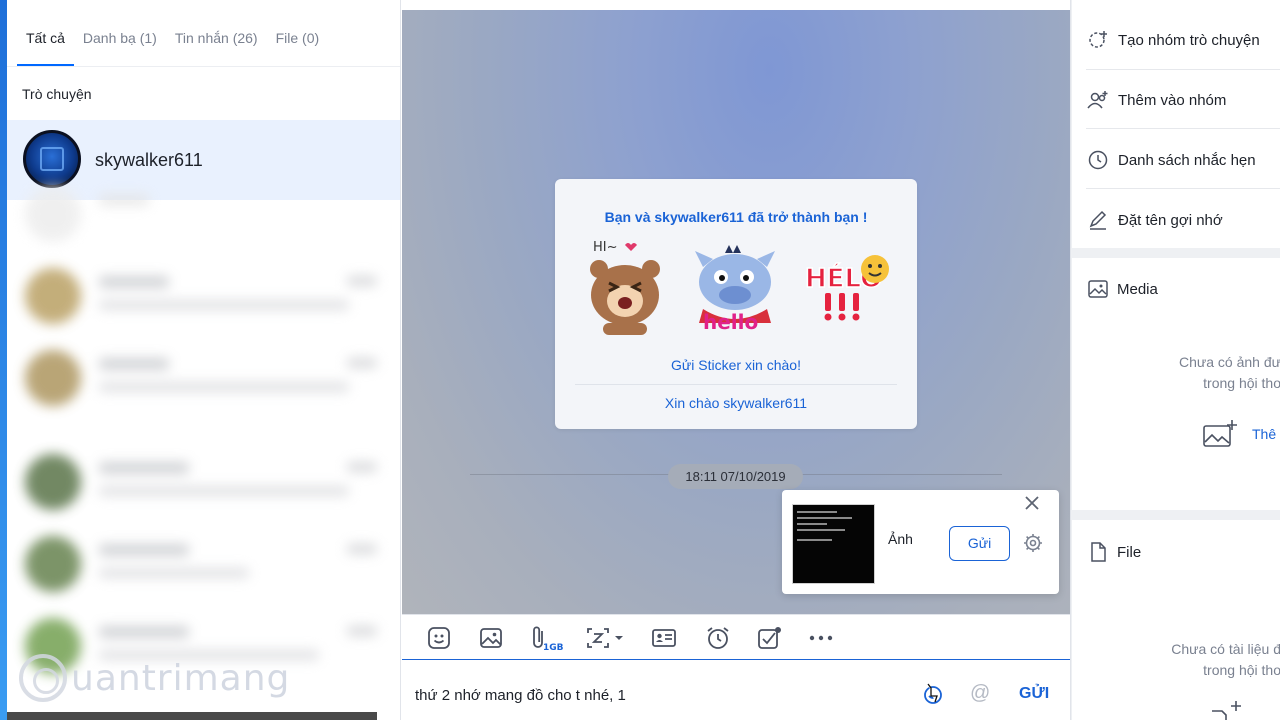  I want to click on say-hello-link: Xin chào skywalker611, so click(736, 403).